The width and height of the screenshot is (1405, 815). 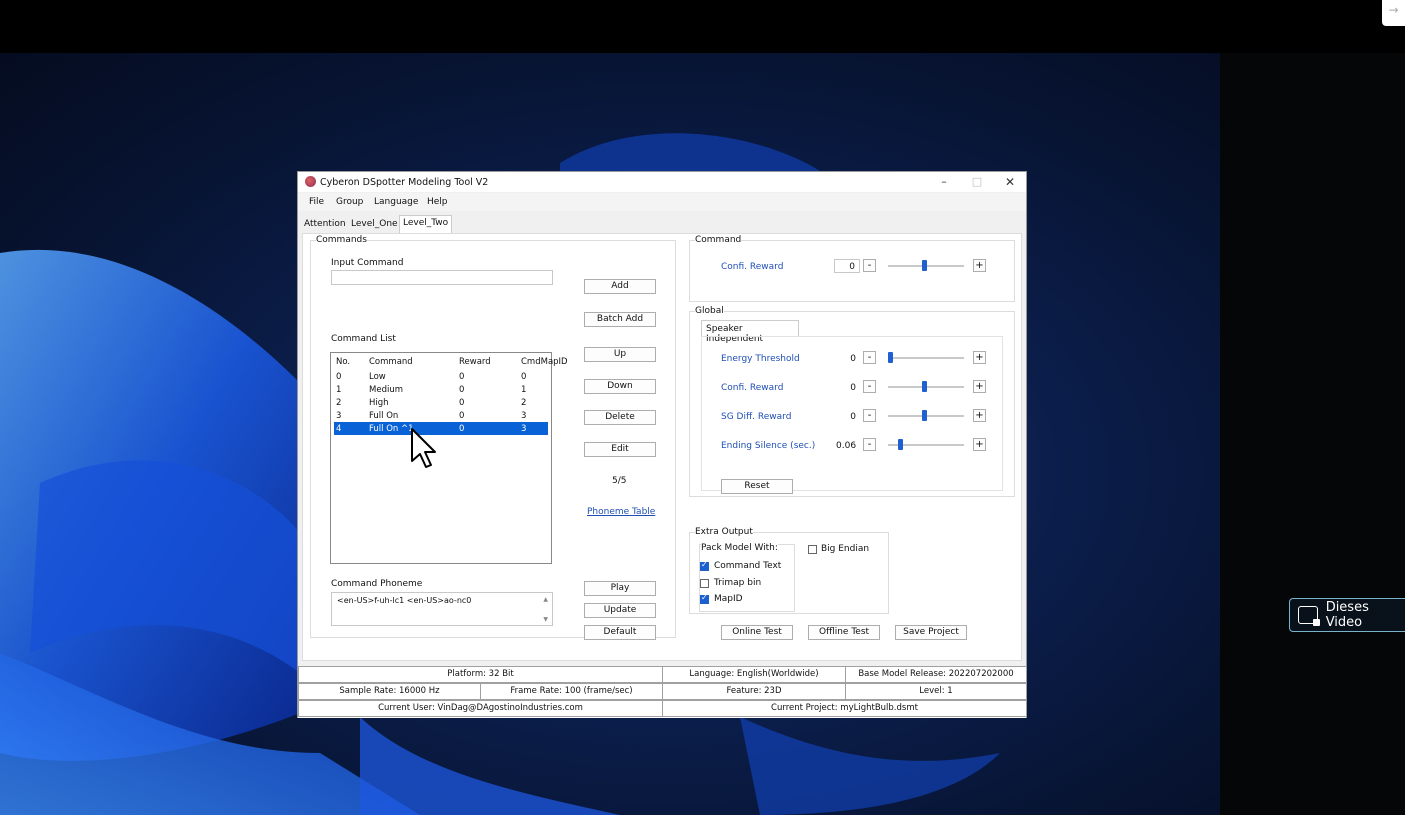 What do you see at coordinates (441, 402) in the screenshot?
I see `command-row: 2 High 0 2` at bounding box center [441, 402].